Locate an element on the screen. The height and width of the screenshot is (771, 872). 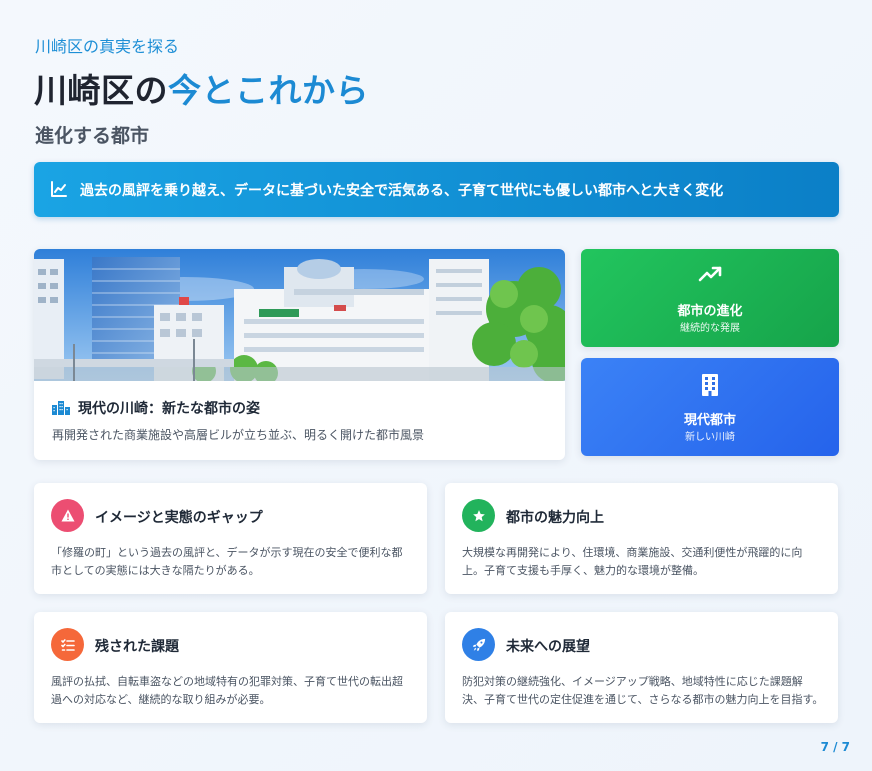
photo-caption-title: 現代の川崎：新たな都市の姿 is located at coordinates (156, 408).